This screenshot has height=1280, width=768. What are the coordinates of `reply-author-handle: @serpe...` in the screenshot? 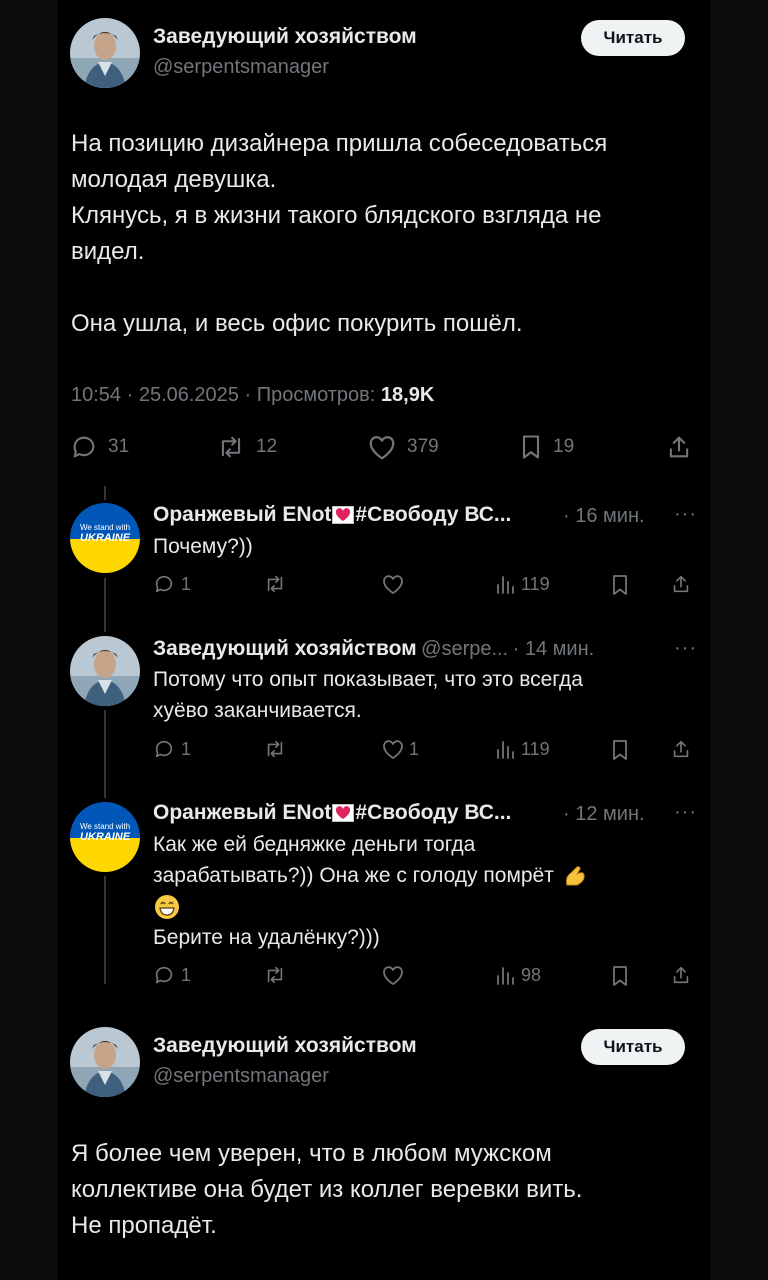 It's located at (465, 649).